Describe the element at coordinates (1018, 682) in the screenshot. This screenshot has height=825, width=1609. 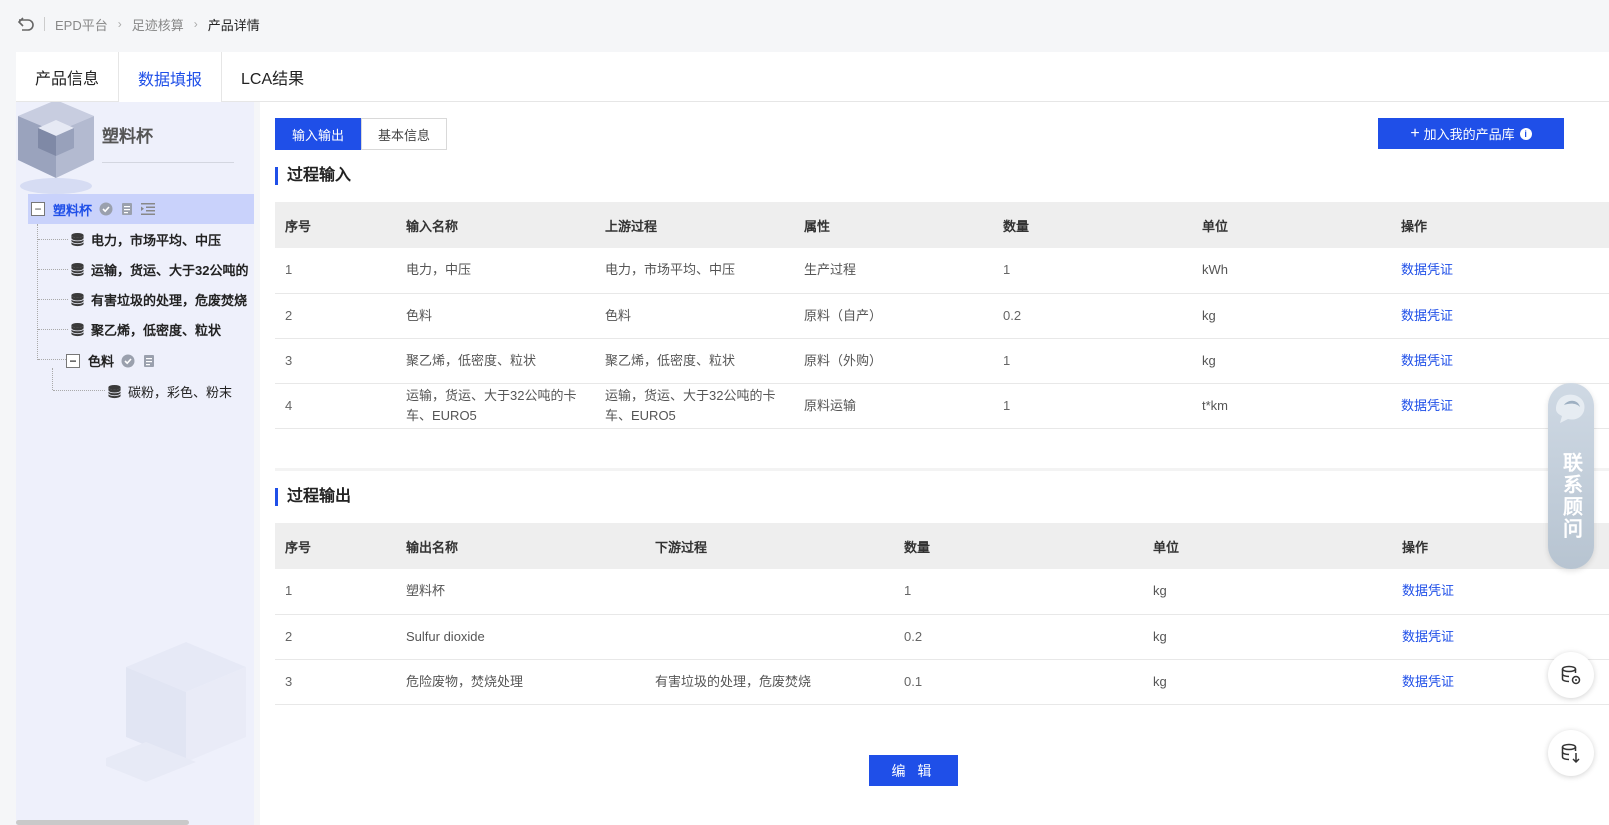
I see `cell-qty: 0.1` at that location.